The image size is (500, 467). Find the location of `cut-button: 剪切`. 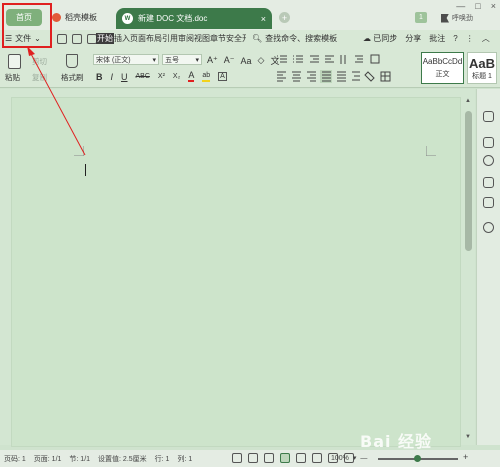

cut-button: 剪切 is located at coordinates (39, 61).